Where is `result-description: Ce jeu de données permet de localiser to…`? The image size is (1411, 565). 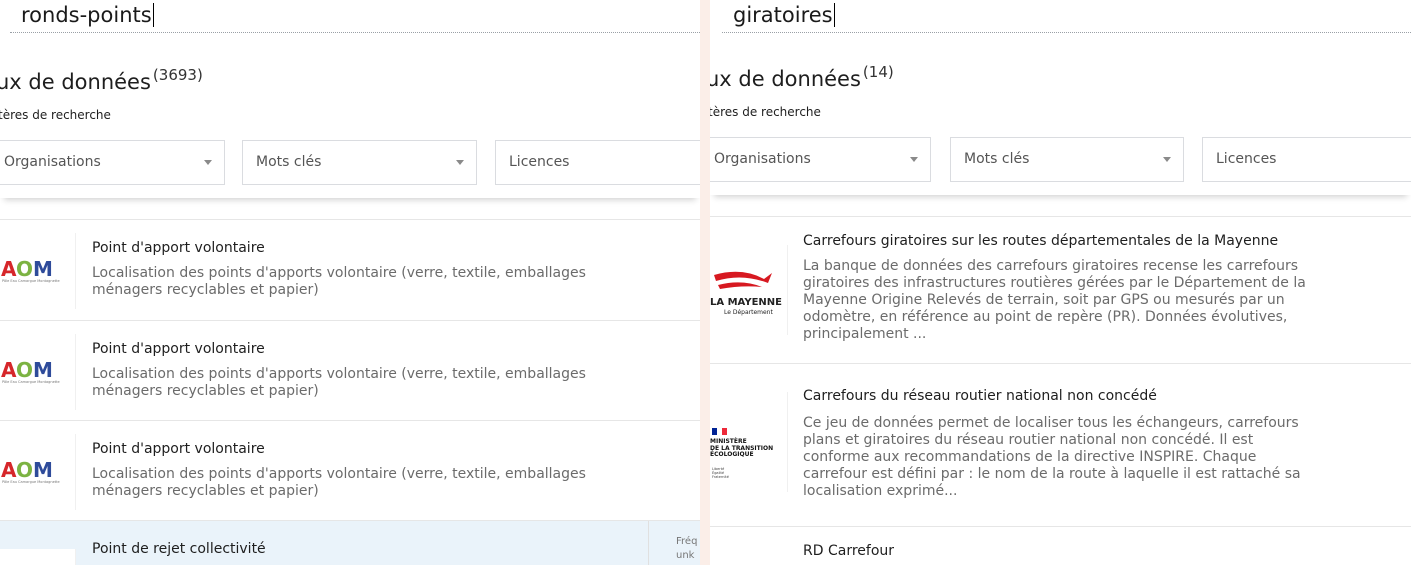 result-description: Ce jeu de données permet de localiser to… is located at coordinates (1052, 457).